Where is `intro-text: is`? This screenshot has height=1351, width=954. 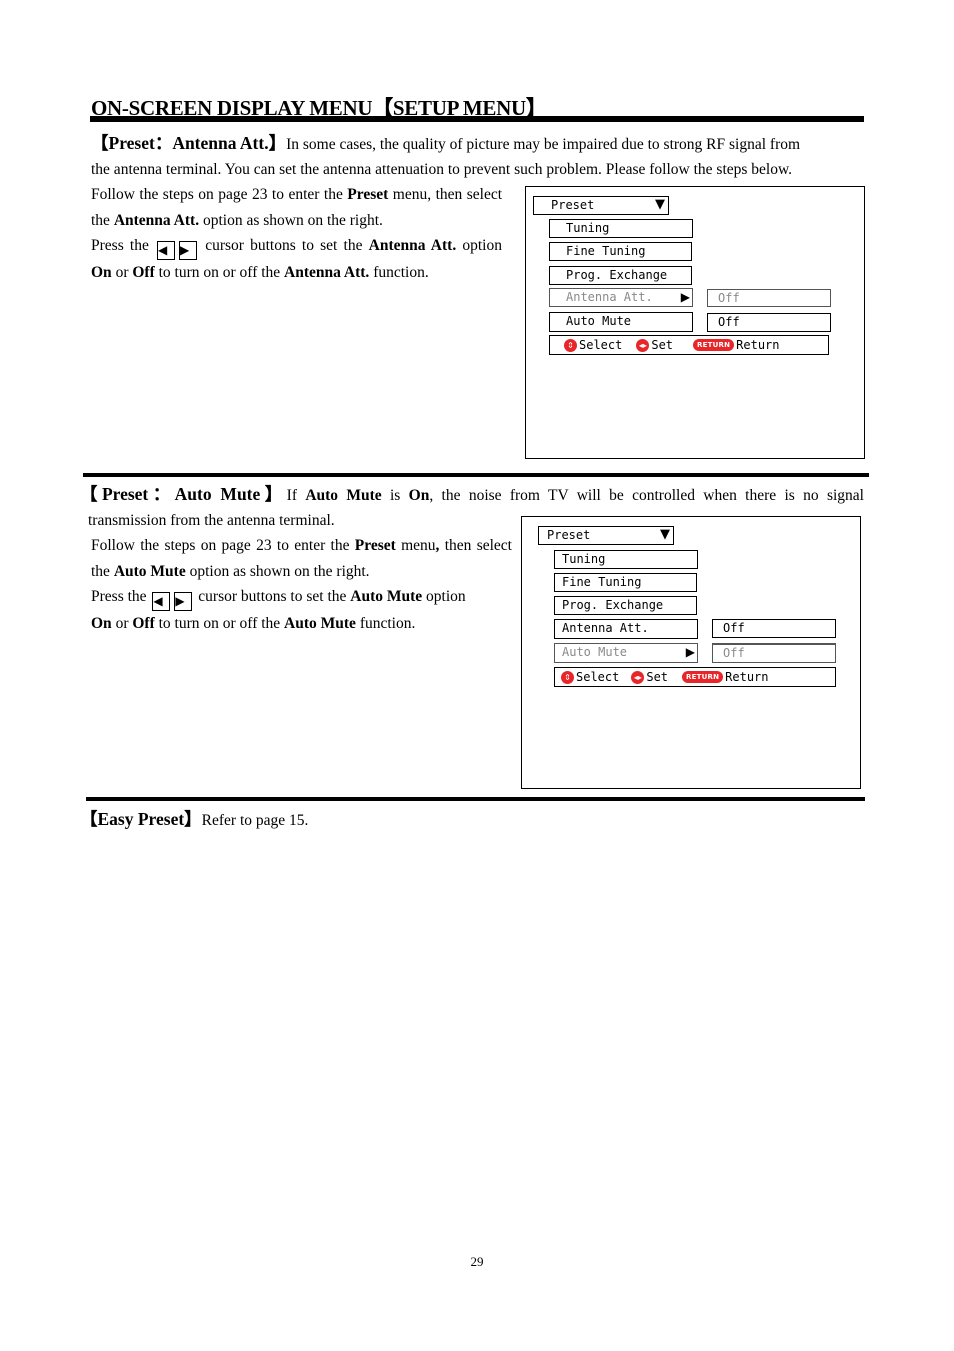 intro-text: is is located at coordinates (395, 495).